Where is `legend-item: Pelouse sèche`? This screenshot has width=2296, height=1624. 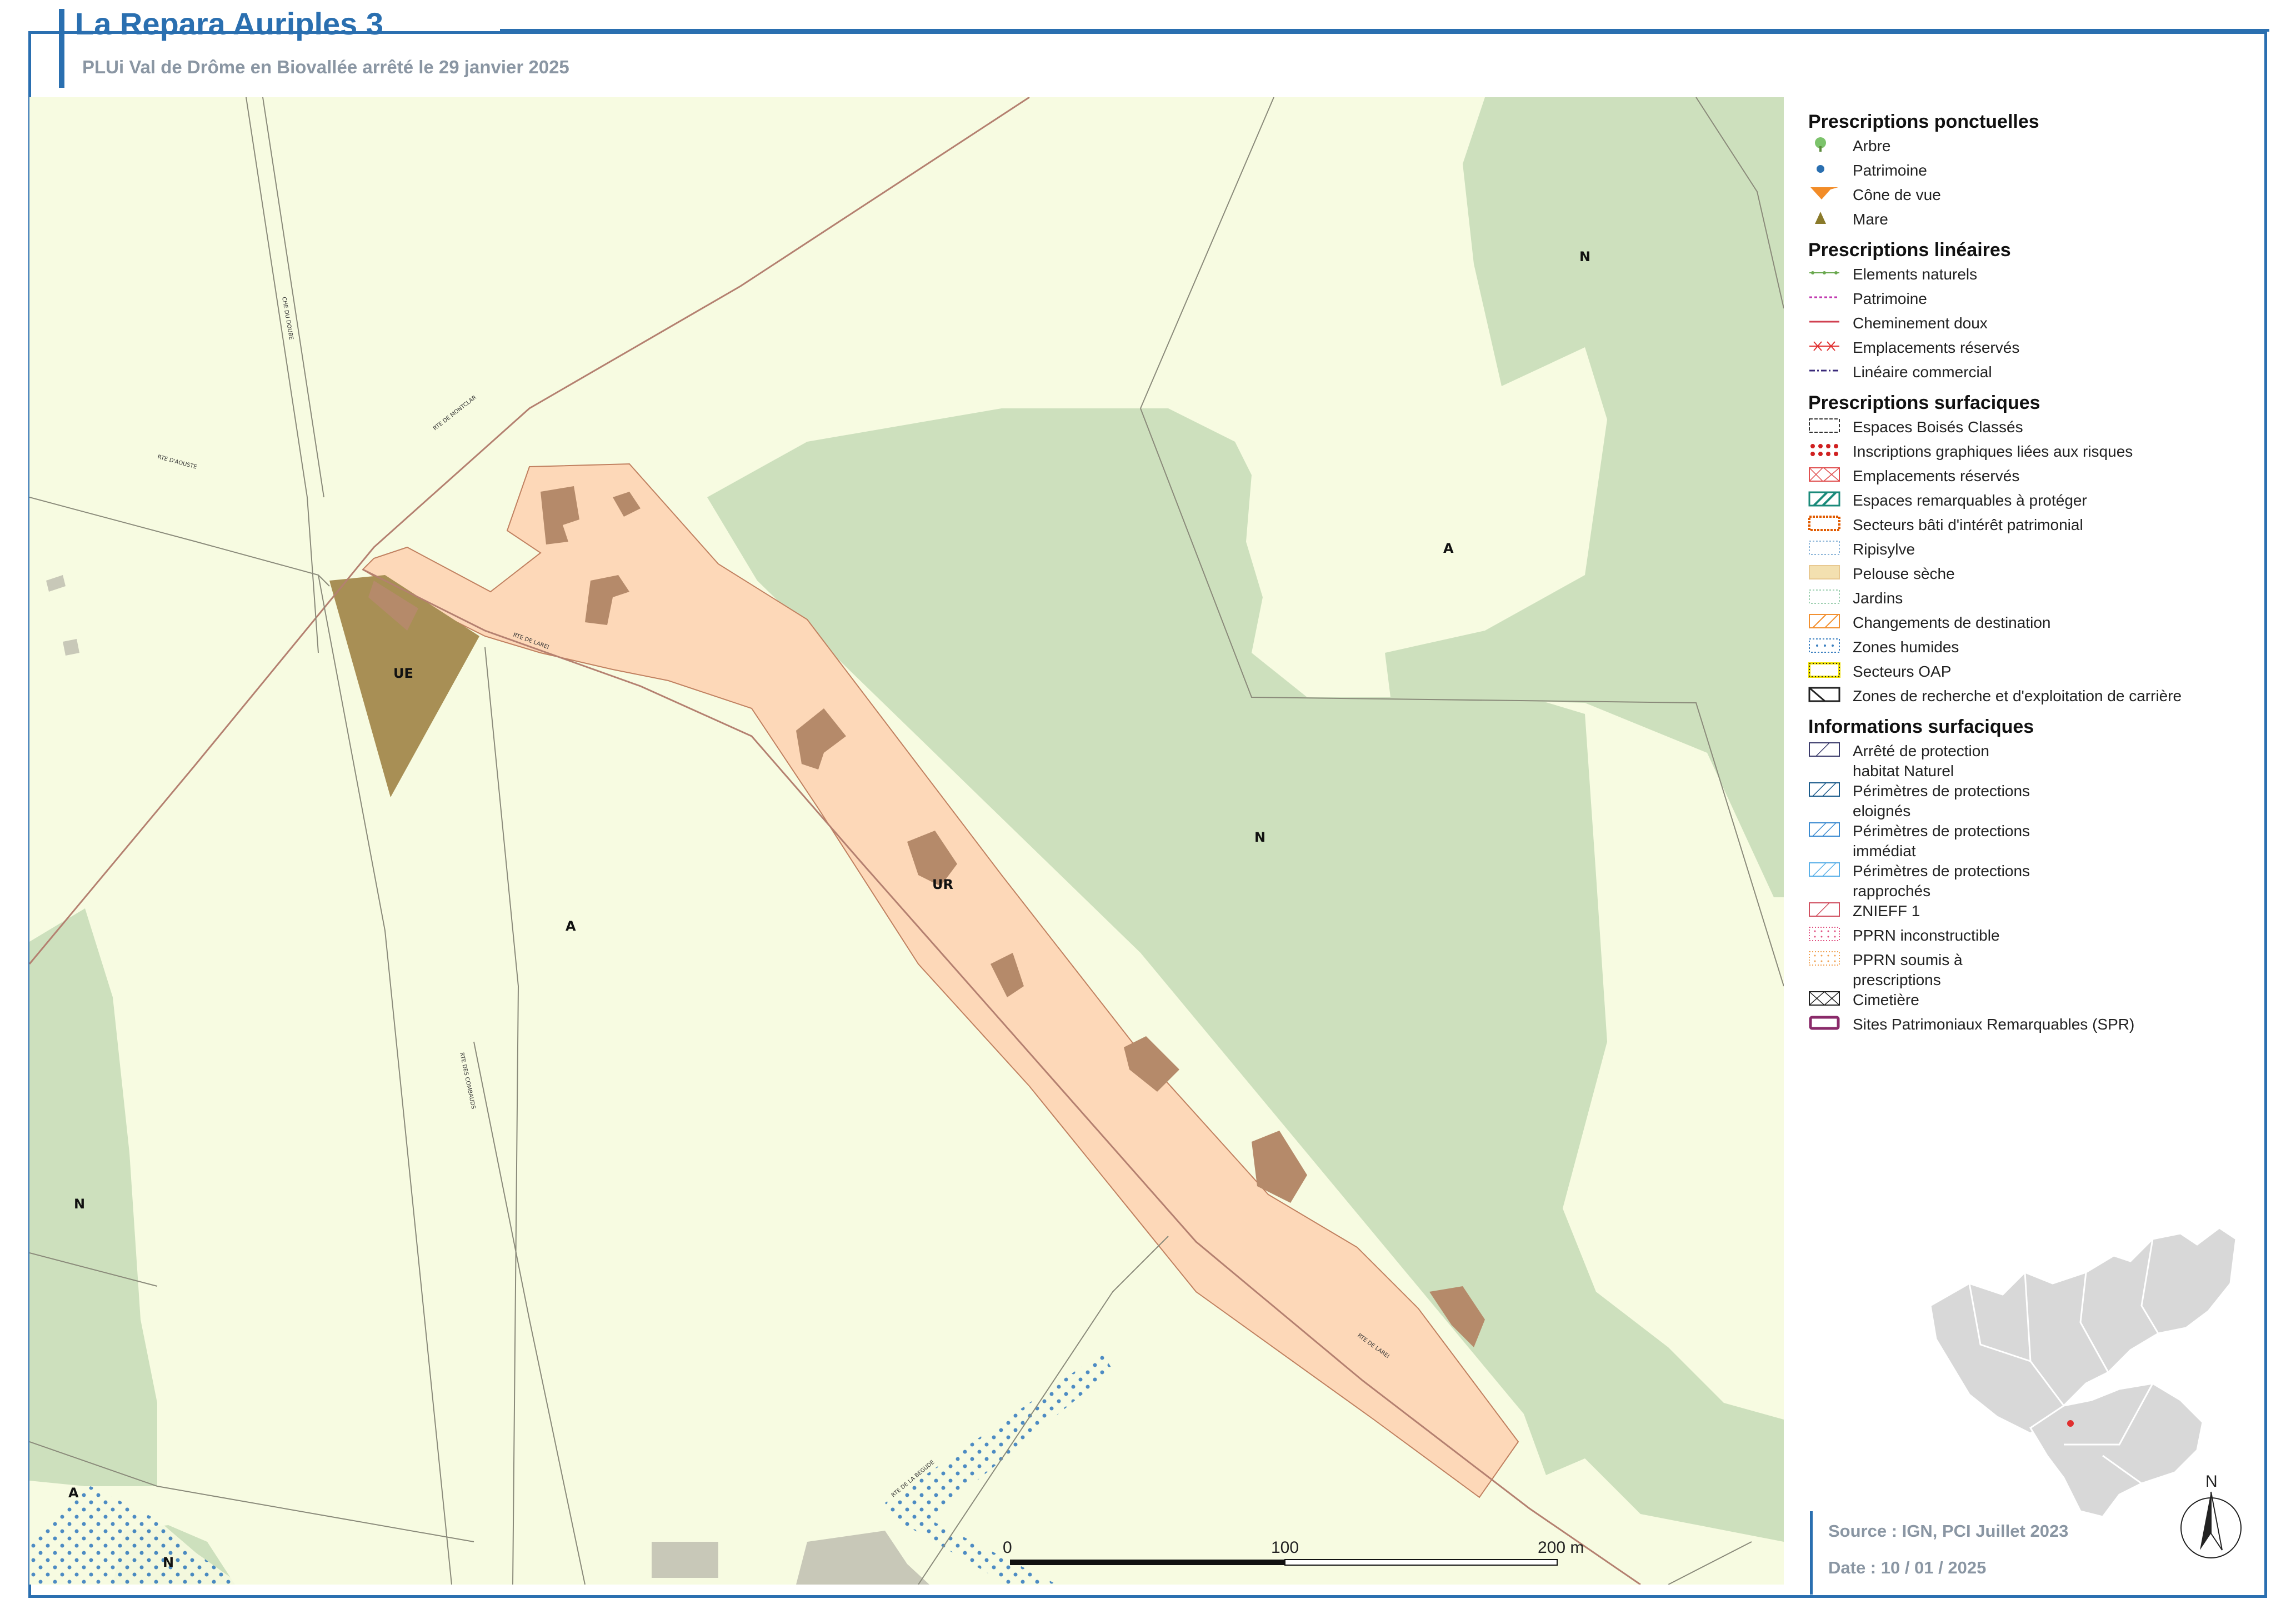
legend-item: Pelouse sèche is located at coordinates (2030, 576).